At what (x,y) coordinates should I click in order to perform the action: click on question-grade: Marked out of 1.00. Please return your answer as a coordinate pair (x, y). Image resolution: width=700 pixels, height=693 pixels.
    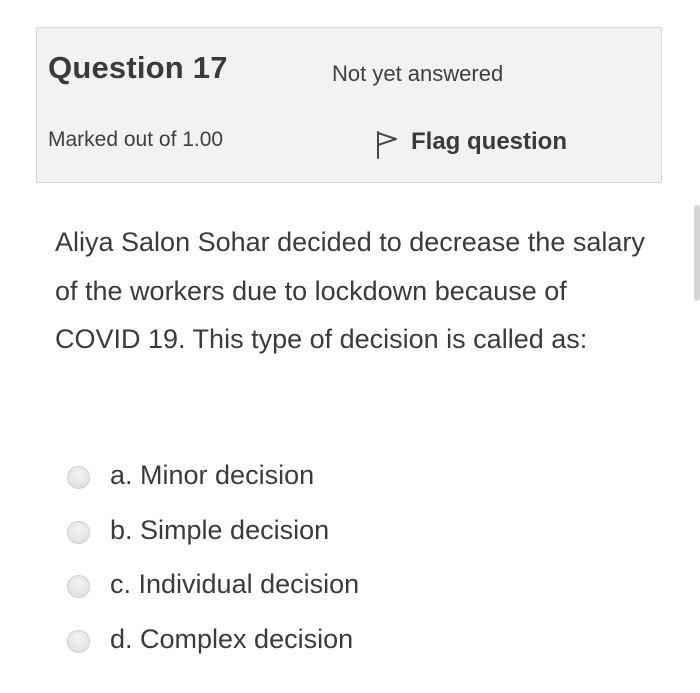
    Looking at the image, I should click on (136, 139).